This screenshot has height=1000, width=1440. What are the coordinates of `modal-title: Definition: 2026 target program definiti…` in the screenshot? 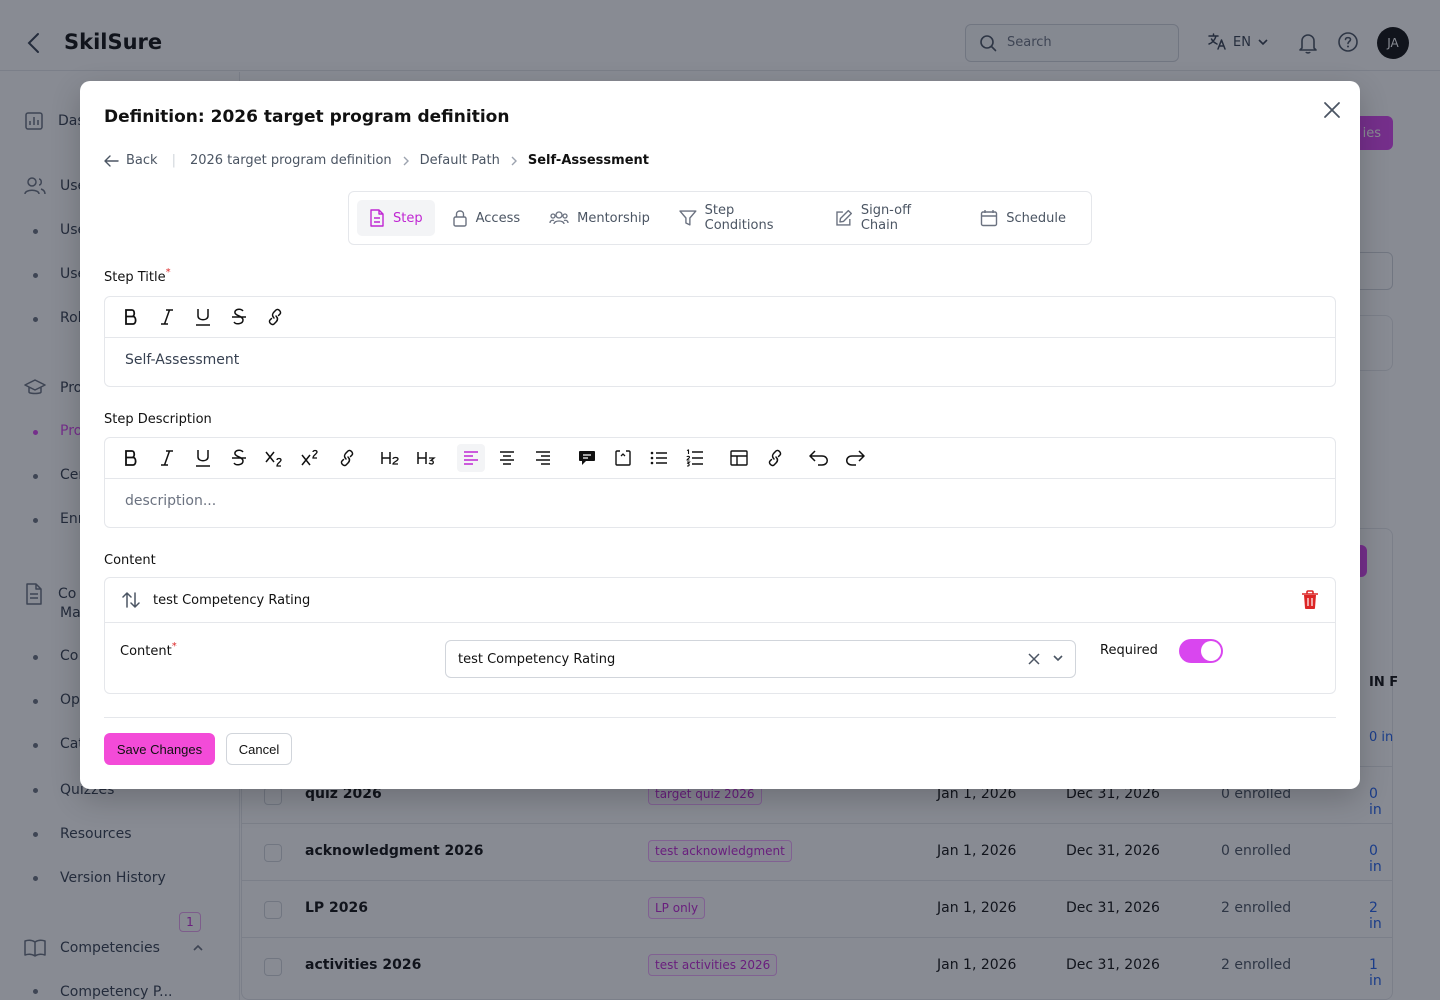 It's located at (307, 117).